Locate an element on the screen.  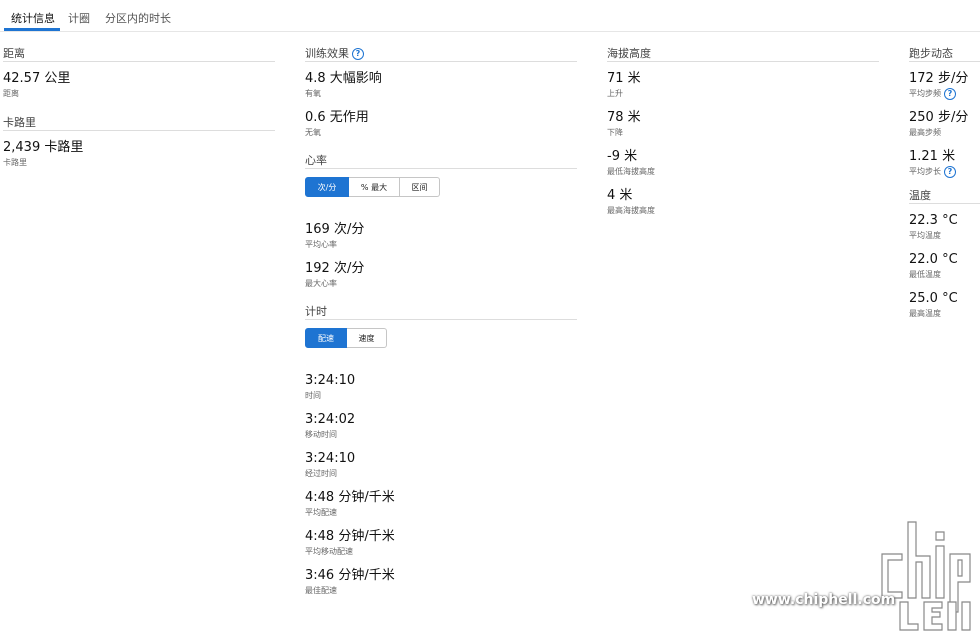
stat-item: 78 米下降 is located at coordinates (743, 124).